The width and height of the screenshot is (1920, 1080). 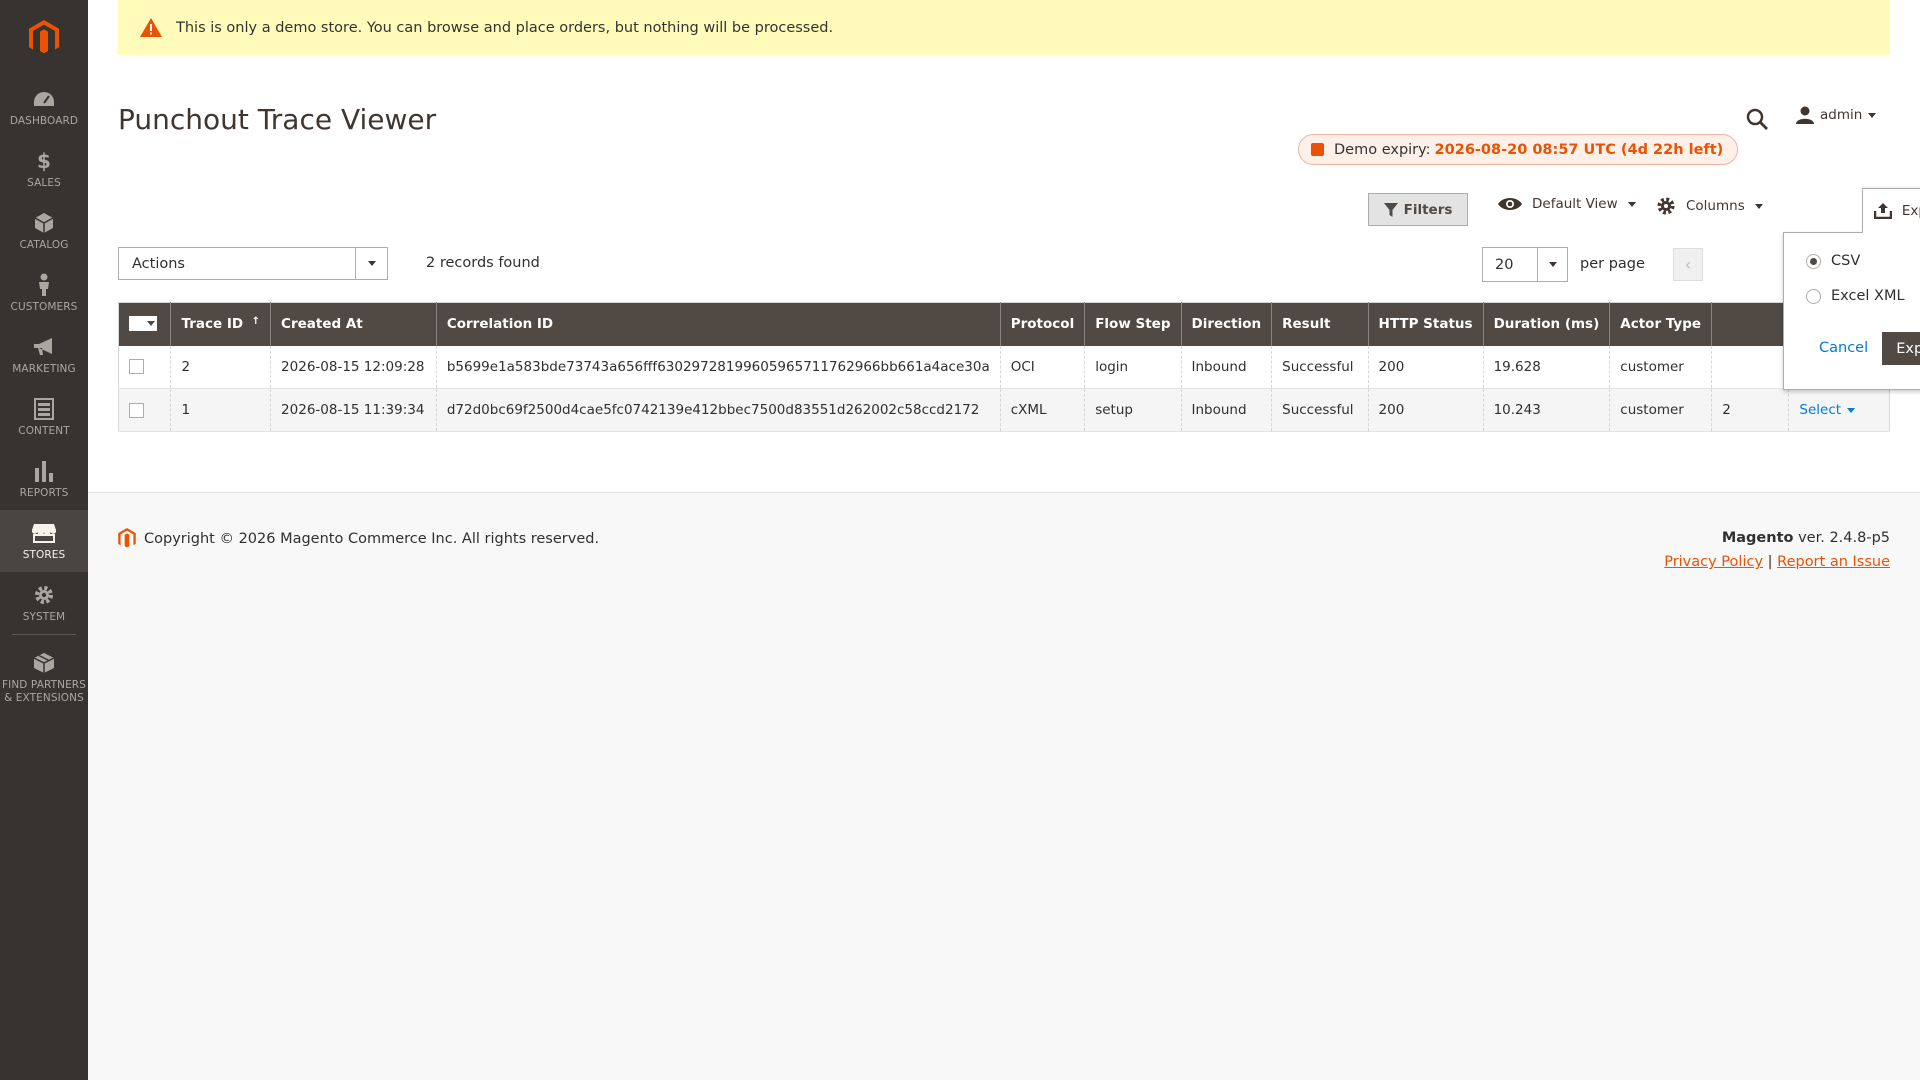 I want to click on sidebar-item-customers: Customers, so click(x=44, y=293).